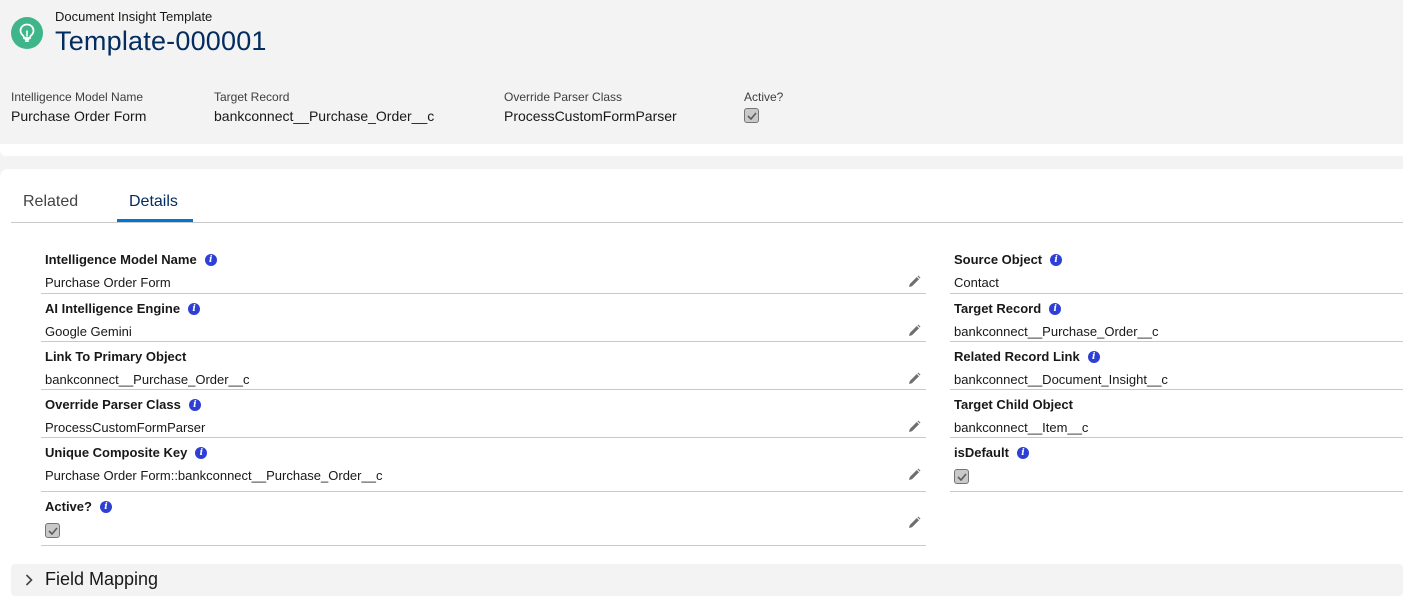 The height and width of the screenshot is (615, 1403). I want to click on header-divider, so click(701, 150).